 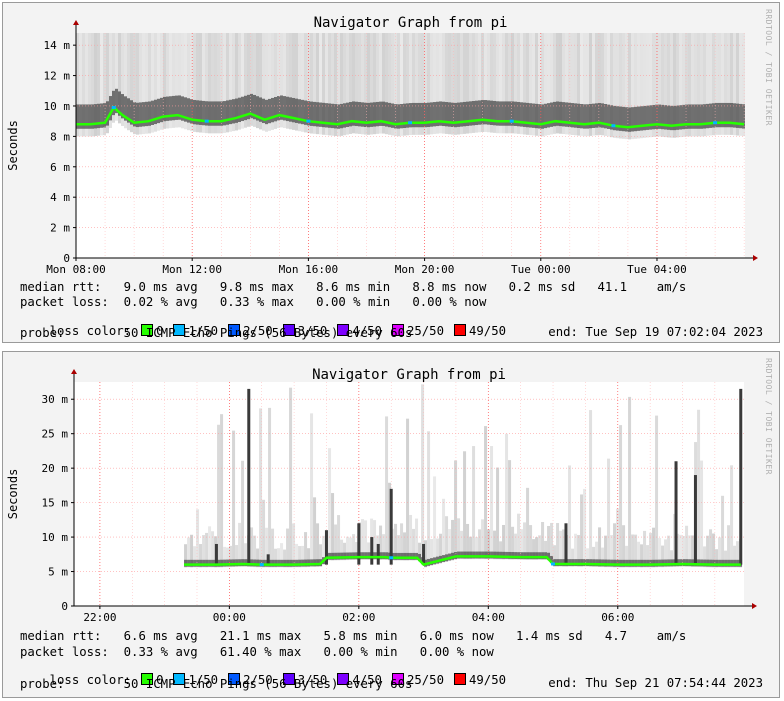 What do you see at coordinates (57, 76) in the screenshot?
I see `y-tick-label: 12 m` at bounding box center [57, 76].